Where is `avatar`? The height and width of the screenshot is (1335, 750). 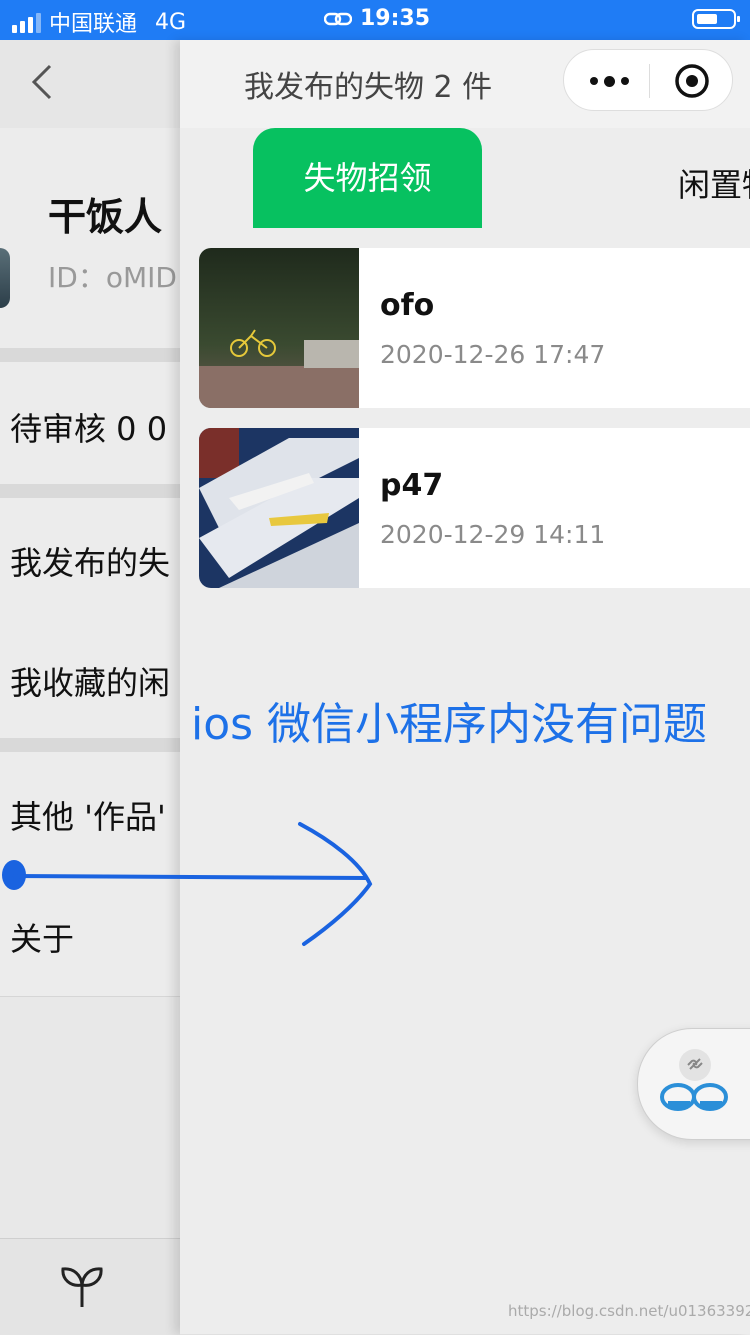
avatar is located at coordinates (5, 278).